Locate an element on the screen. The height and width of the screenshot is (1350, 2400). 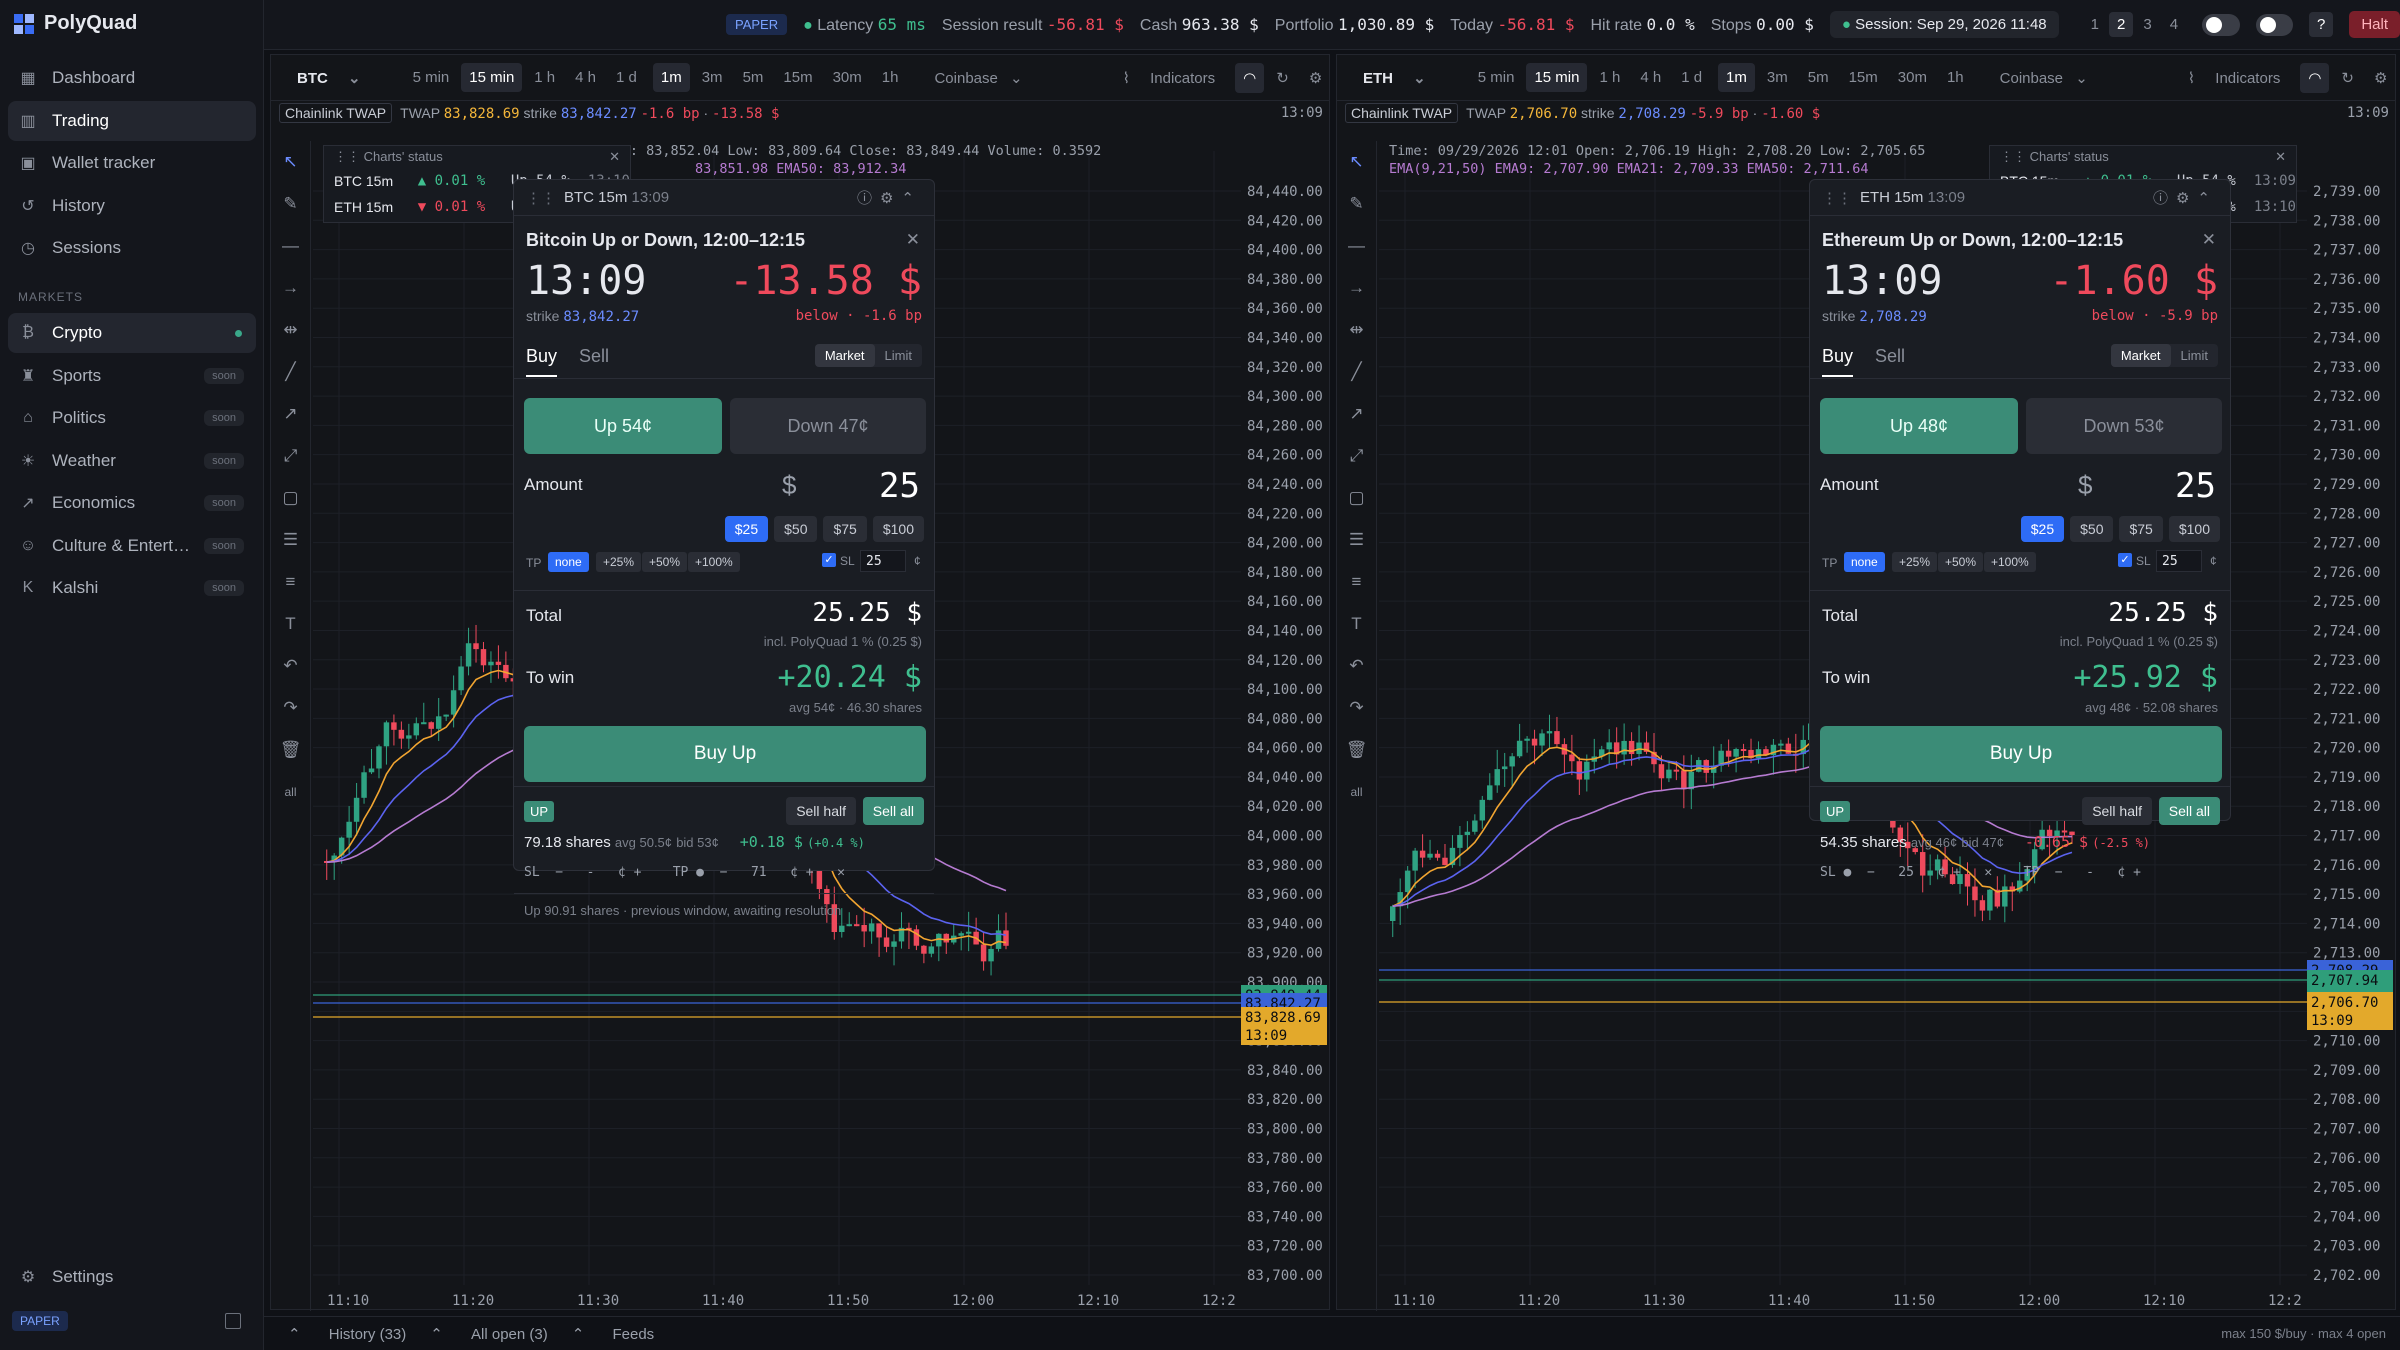
market-item-2: ⌂ Politics soon is located at coordinates (132, 418).